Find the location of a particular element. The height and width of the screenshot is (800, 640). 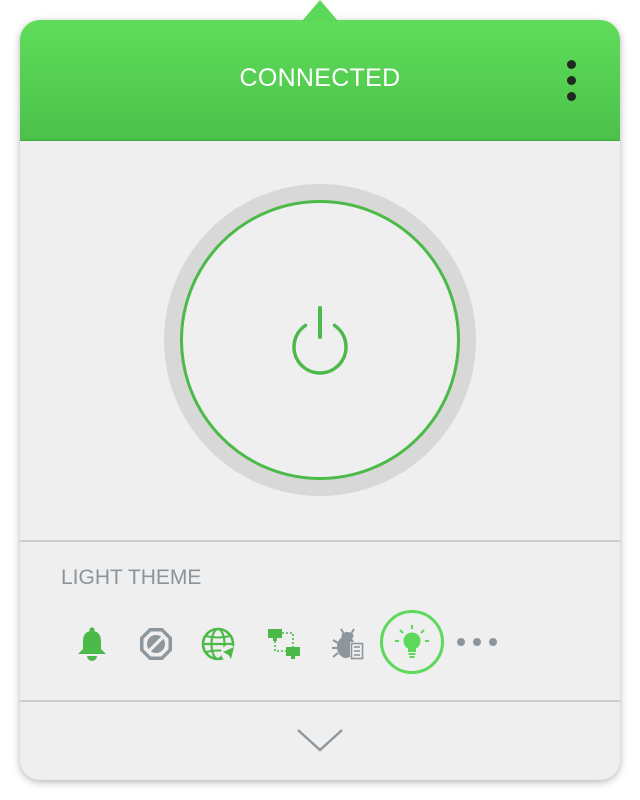

light-theme-button is located at coordinates (412, 642).